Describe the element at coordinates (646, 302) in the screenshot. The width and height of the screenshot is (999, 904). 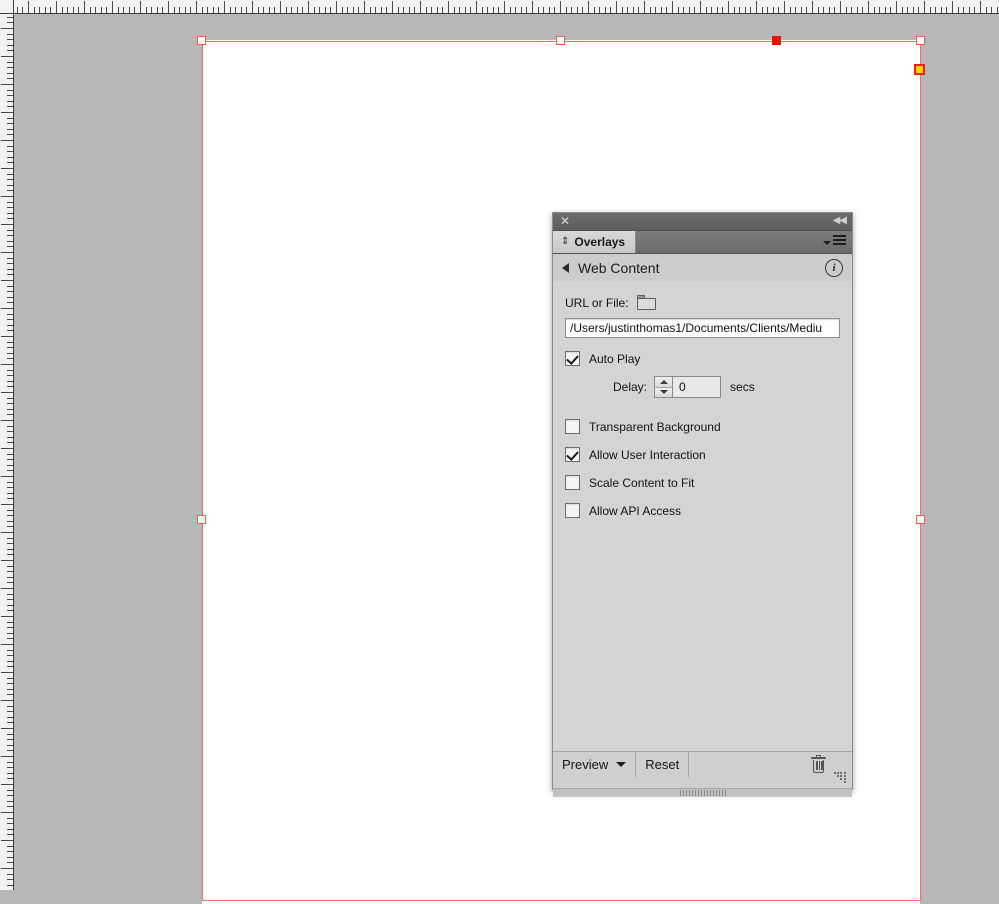
I see `folder-icon` at that location.